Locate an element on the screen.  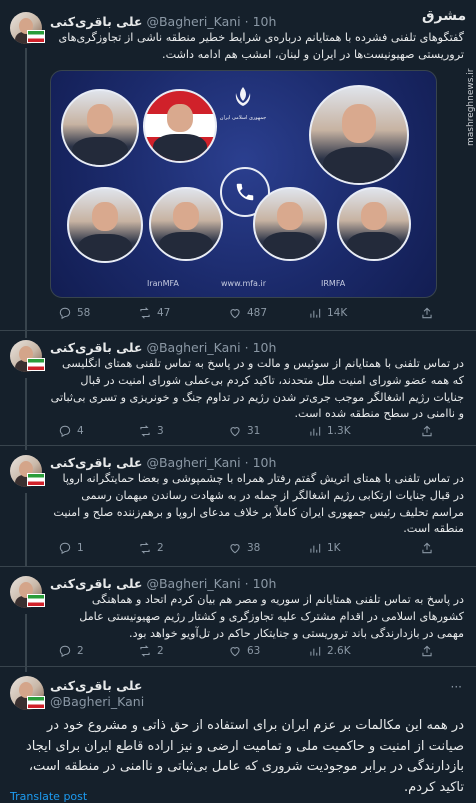
like-button: 487 is located at coordinates (247, 313).